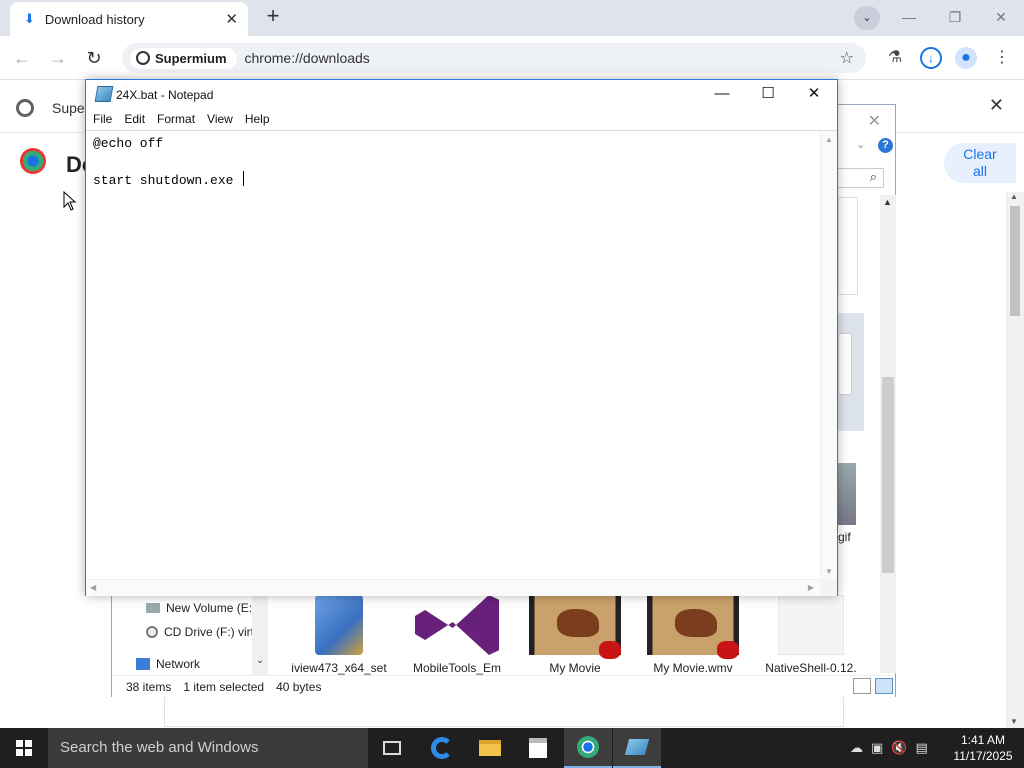 The image size is (1024, 768). What do you see at coordinates (208, 748) in the screenshot?
I see `taskbar-search-box: Search the web and Windows` at bounding box center [208, 748].